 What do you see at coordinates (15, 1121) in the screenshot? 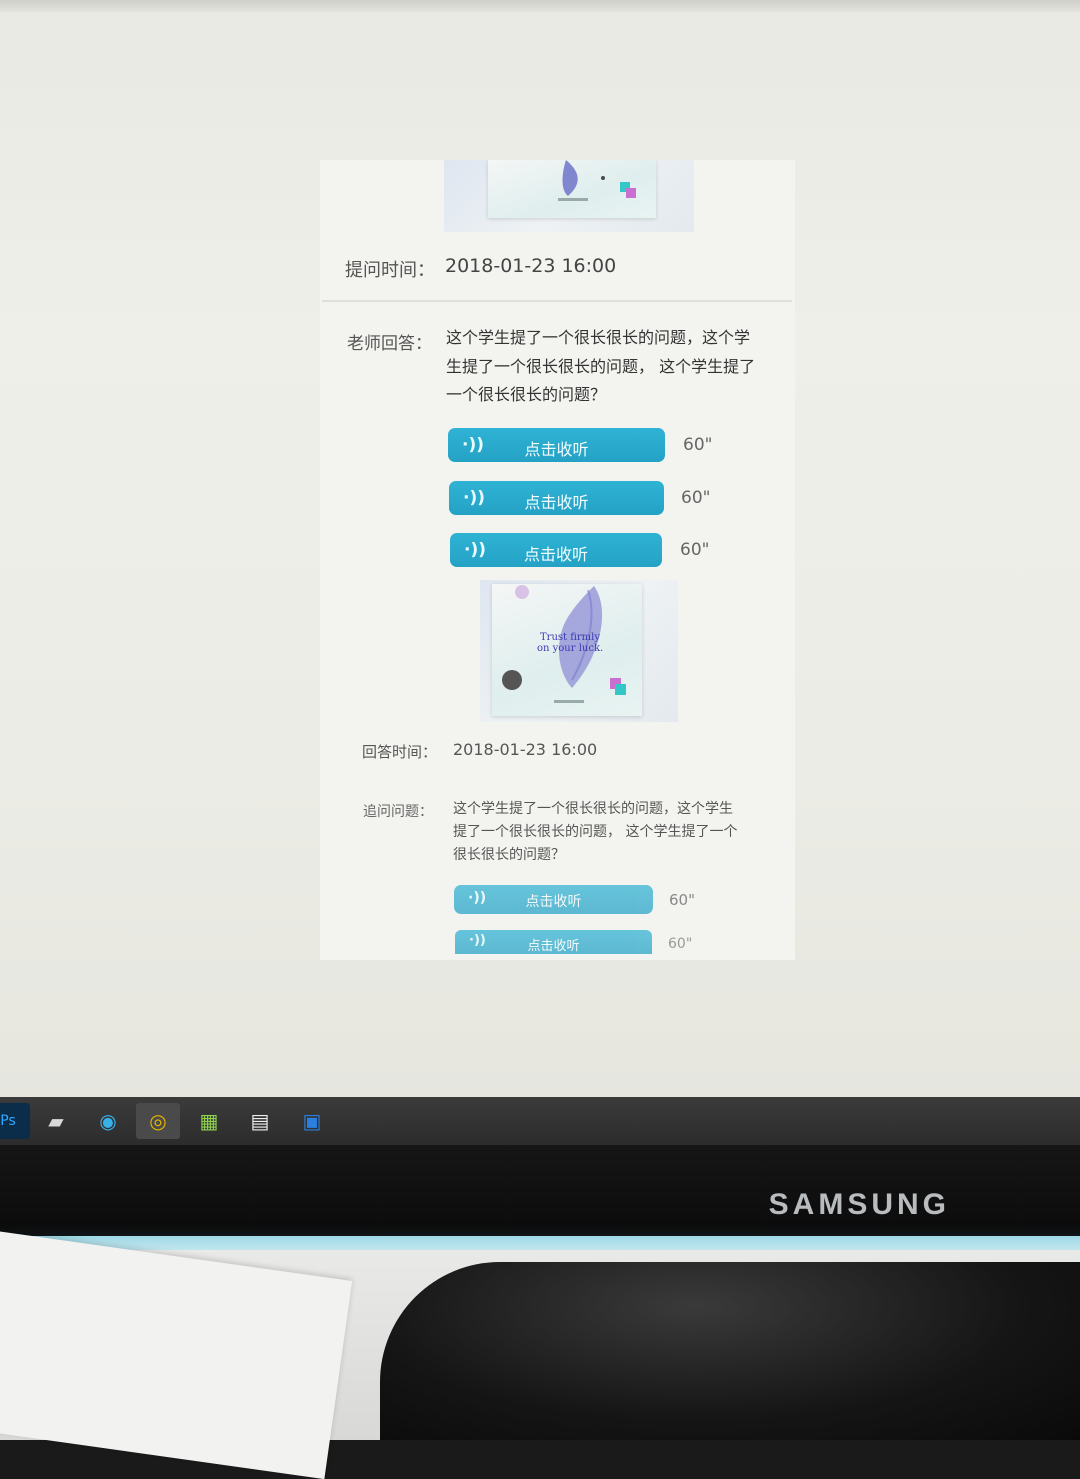
I see `photoshop-icon: Ps` at bounding box center [15, 1121].